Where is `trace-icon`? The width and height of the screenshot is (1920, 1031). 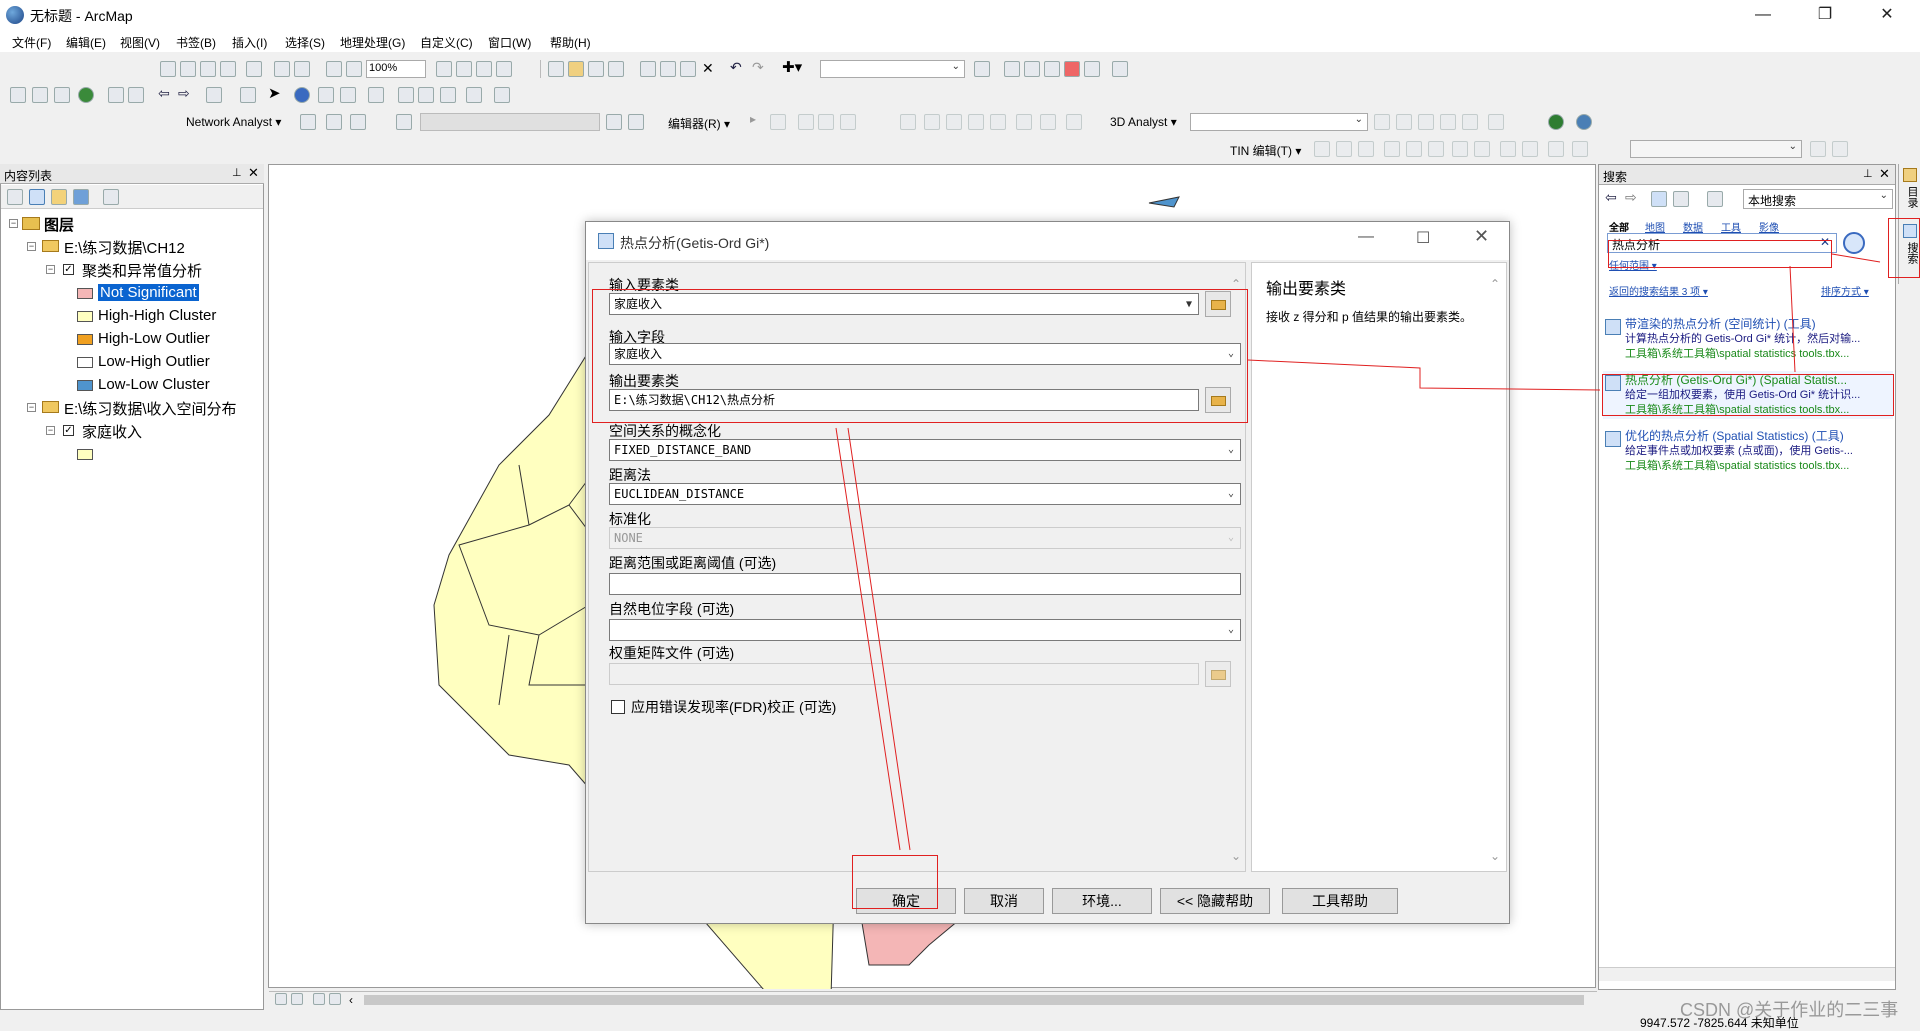 trace-icon is located at coordinates (826, 122).